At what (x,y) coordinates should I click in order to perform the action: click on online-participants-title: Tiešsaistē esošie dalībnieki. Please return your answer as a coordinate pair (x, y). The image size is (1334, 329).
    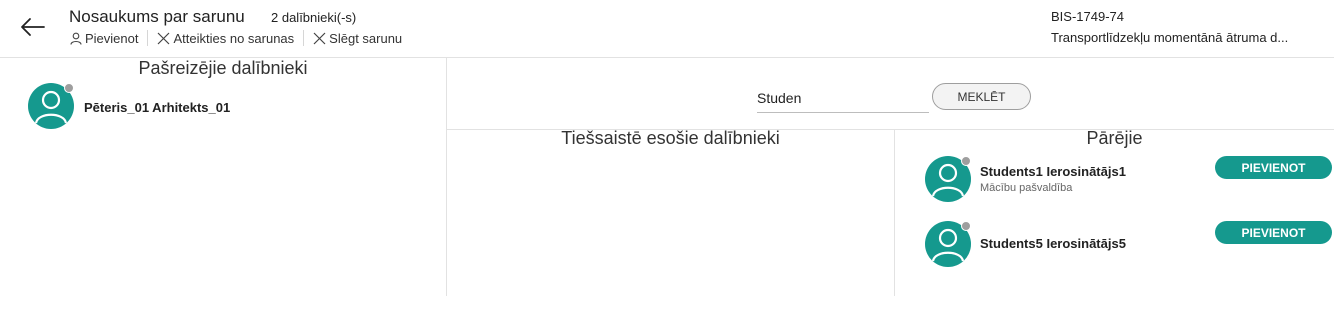
    Looking at the image, I should click on (670, 138).